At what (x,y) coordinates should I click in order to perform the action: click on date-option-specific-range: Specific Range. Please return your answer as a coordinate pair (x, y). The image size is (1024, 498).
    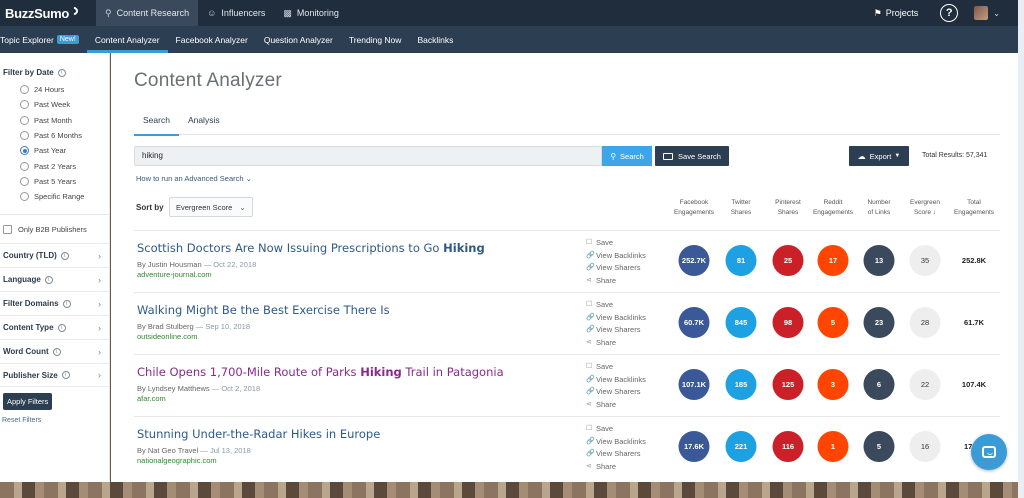
    Looking at the image, I should click on (54, 196).